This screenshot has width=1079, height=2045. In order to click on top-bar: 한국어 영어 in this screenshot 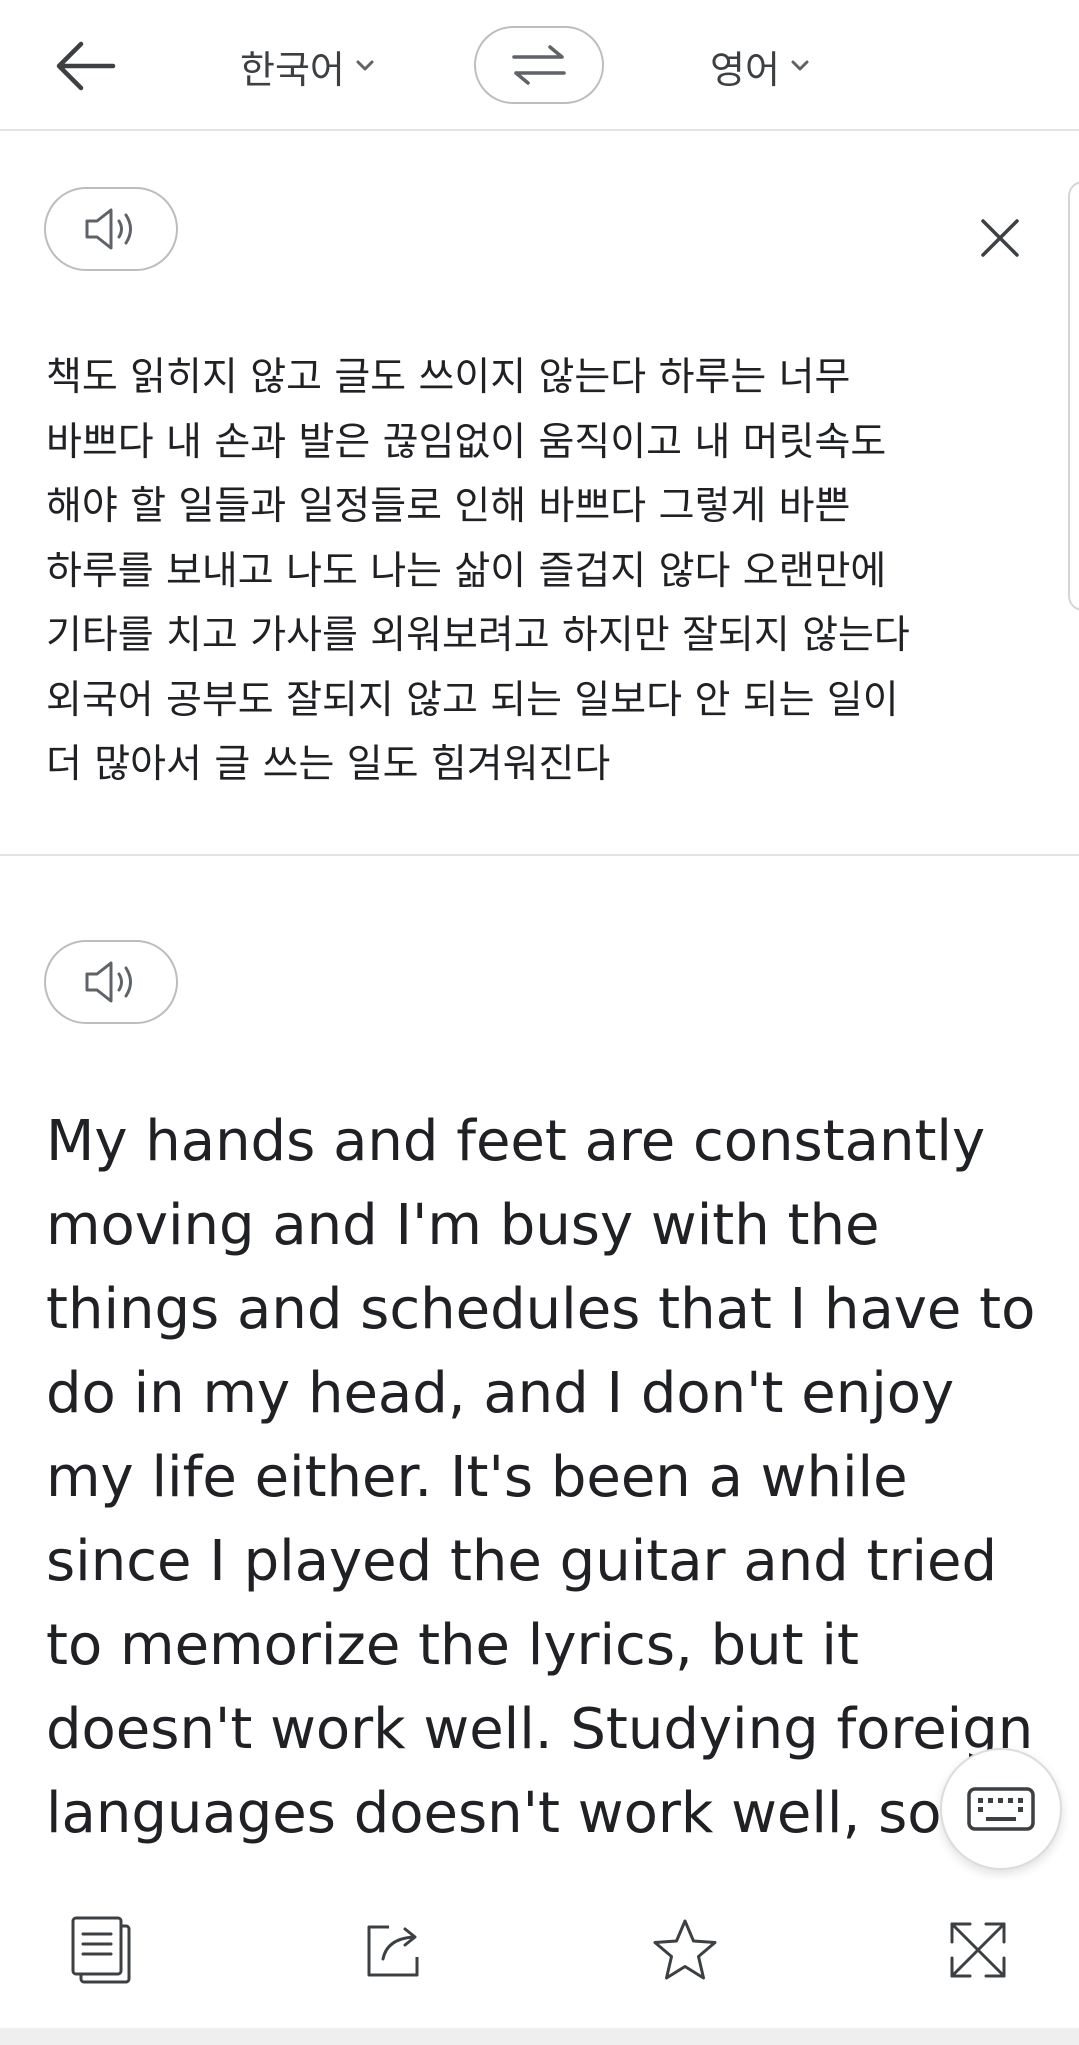, I will do `click(539, 65)`.